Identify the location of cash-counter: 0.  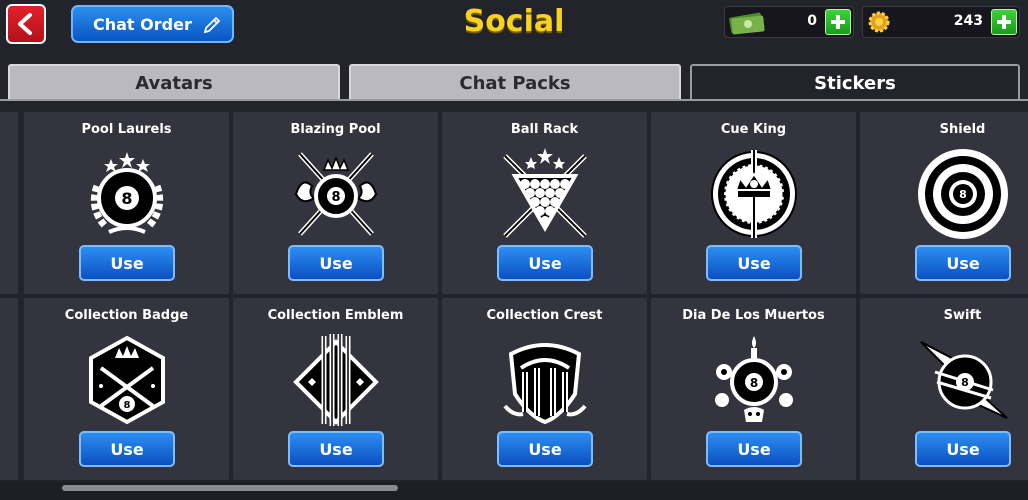
(789, 22).